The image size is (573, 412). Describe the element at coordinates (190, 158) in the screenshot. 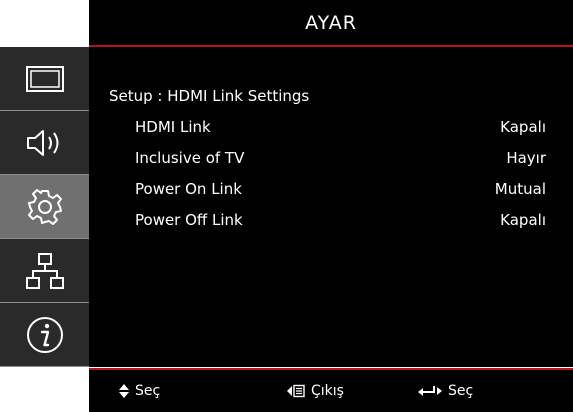

I see `setting-label: Inclusive of TV` at that location.